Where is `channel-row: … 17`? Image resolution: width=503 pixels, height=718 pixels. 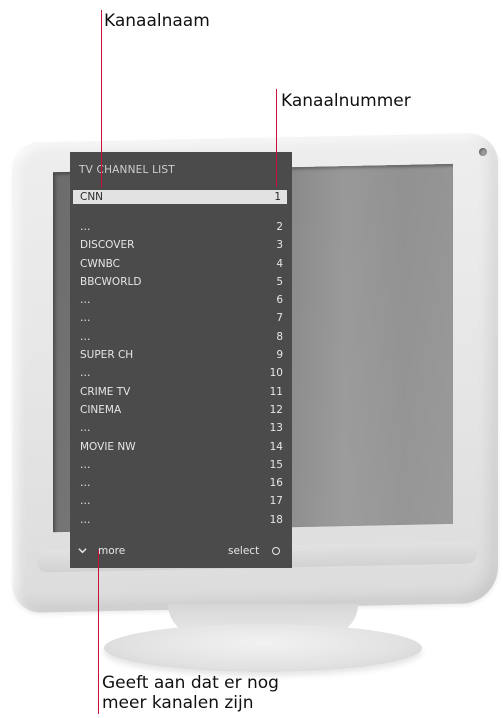
channel-row: … 17 is located at coordinates (181, 501).